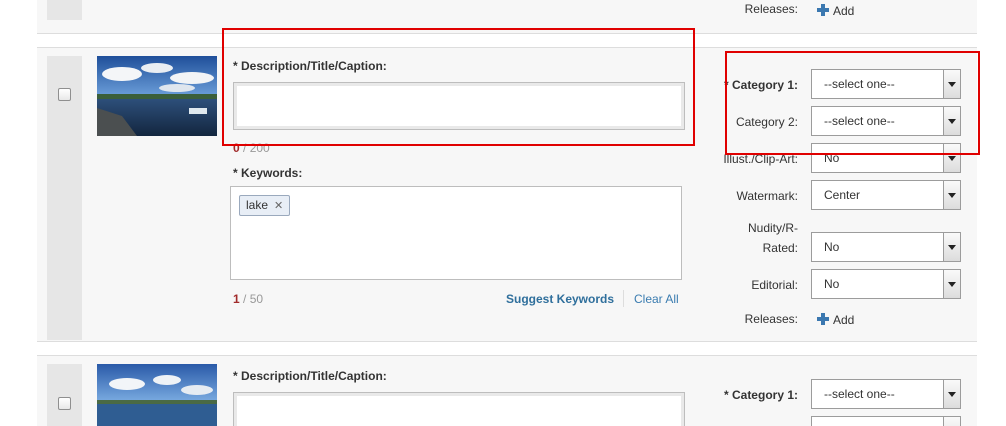  I want to click on keywords-label: * Keywords:, so click(268, 173).